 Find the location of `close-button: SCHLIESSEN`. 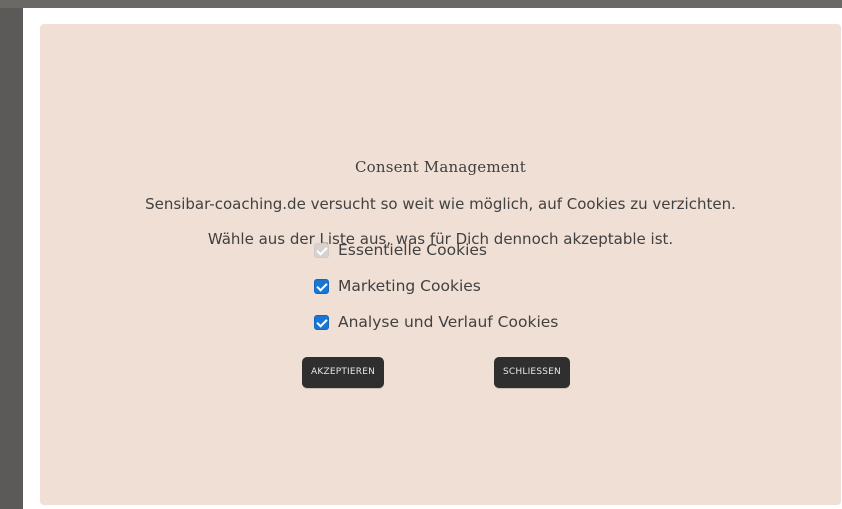

close-button: SCHLIESSEN is located at coordinates (532, 372).